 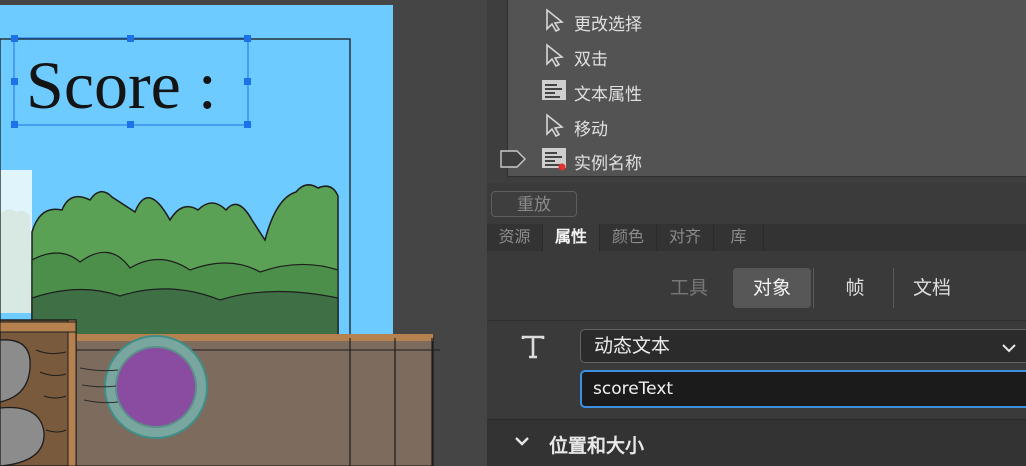 I want to click on history-item-label: 移动, so click(x=591, y=130).